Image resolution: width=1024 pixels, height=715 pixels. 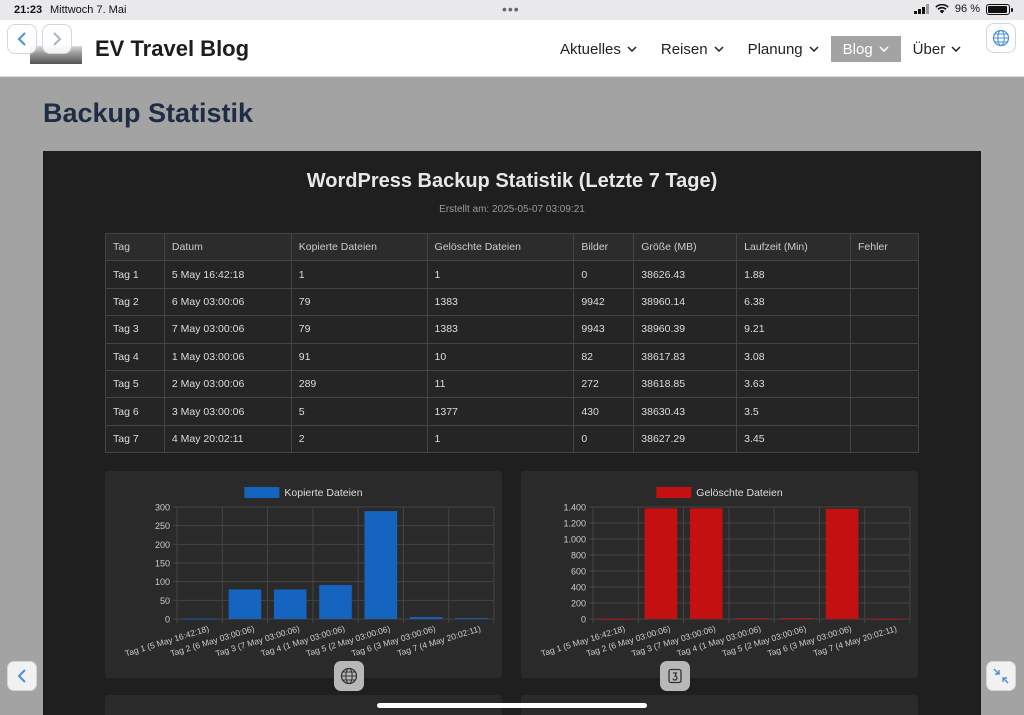 I want to click on table-cell: 3.45, so click(x=793, y=439).